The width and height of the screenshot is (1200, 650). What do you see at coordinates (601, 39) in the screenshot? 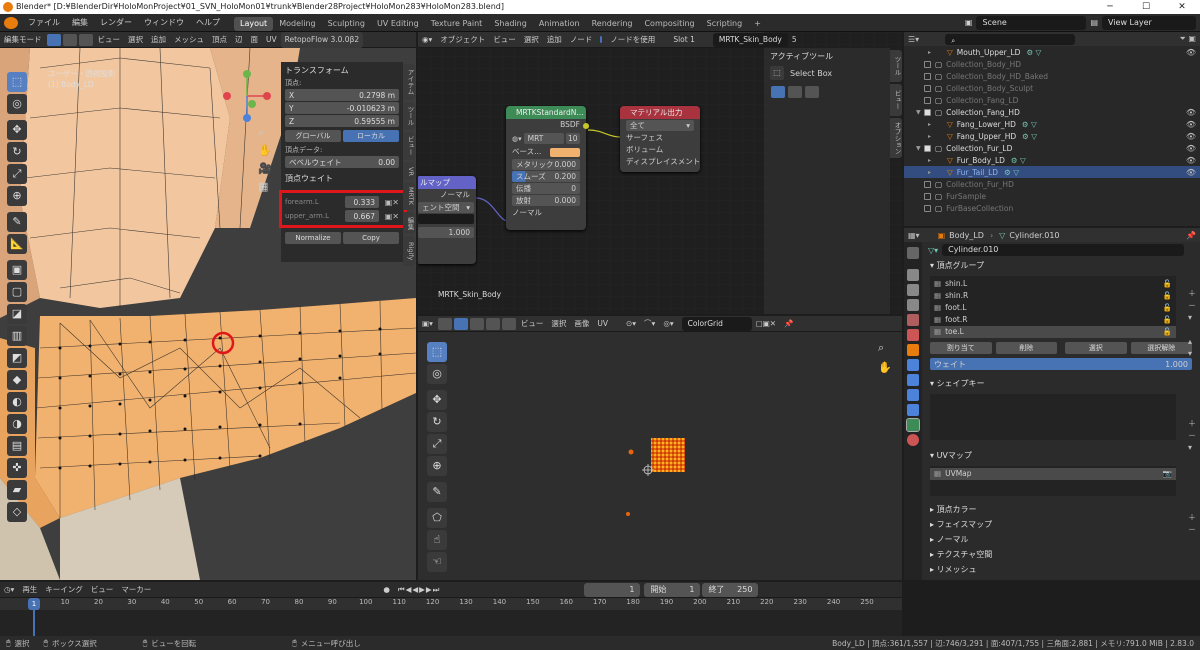
I see `use-nodes-checkbox` at bounding box center [601, 39].